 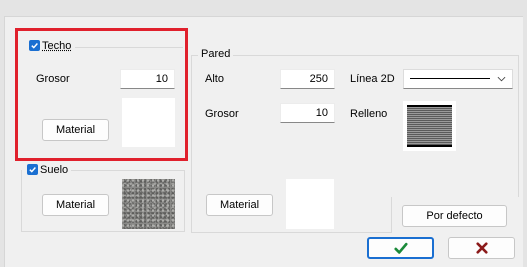 I want to click on cancel-button, so click(x=481, y=248).